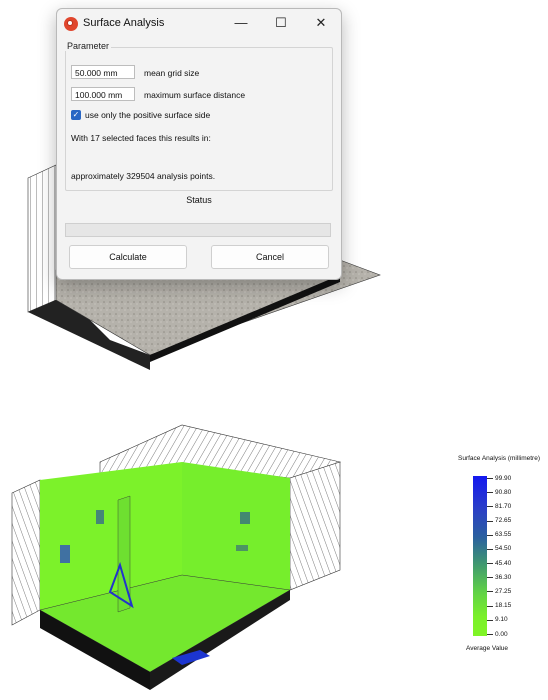 The image size is (548, 700). I want to click on legend-tick-label: 27.25, so click(503, 591).